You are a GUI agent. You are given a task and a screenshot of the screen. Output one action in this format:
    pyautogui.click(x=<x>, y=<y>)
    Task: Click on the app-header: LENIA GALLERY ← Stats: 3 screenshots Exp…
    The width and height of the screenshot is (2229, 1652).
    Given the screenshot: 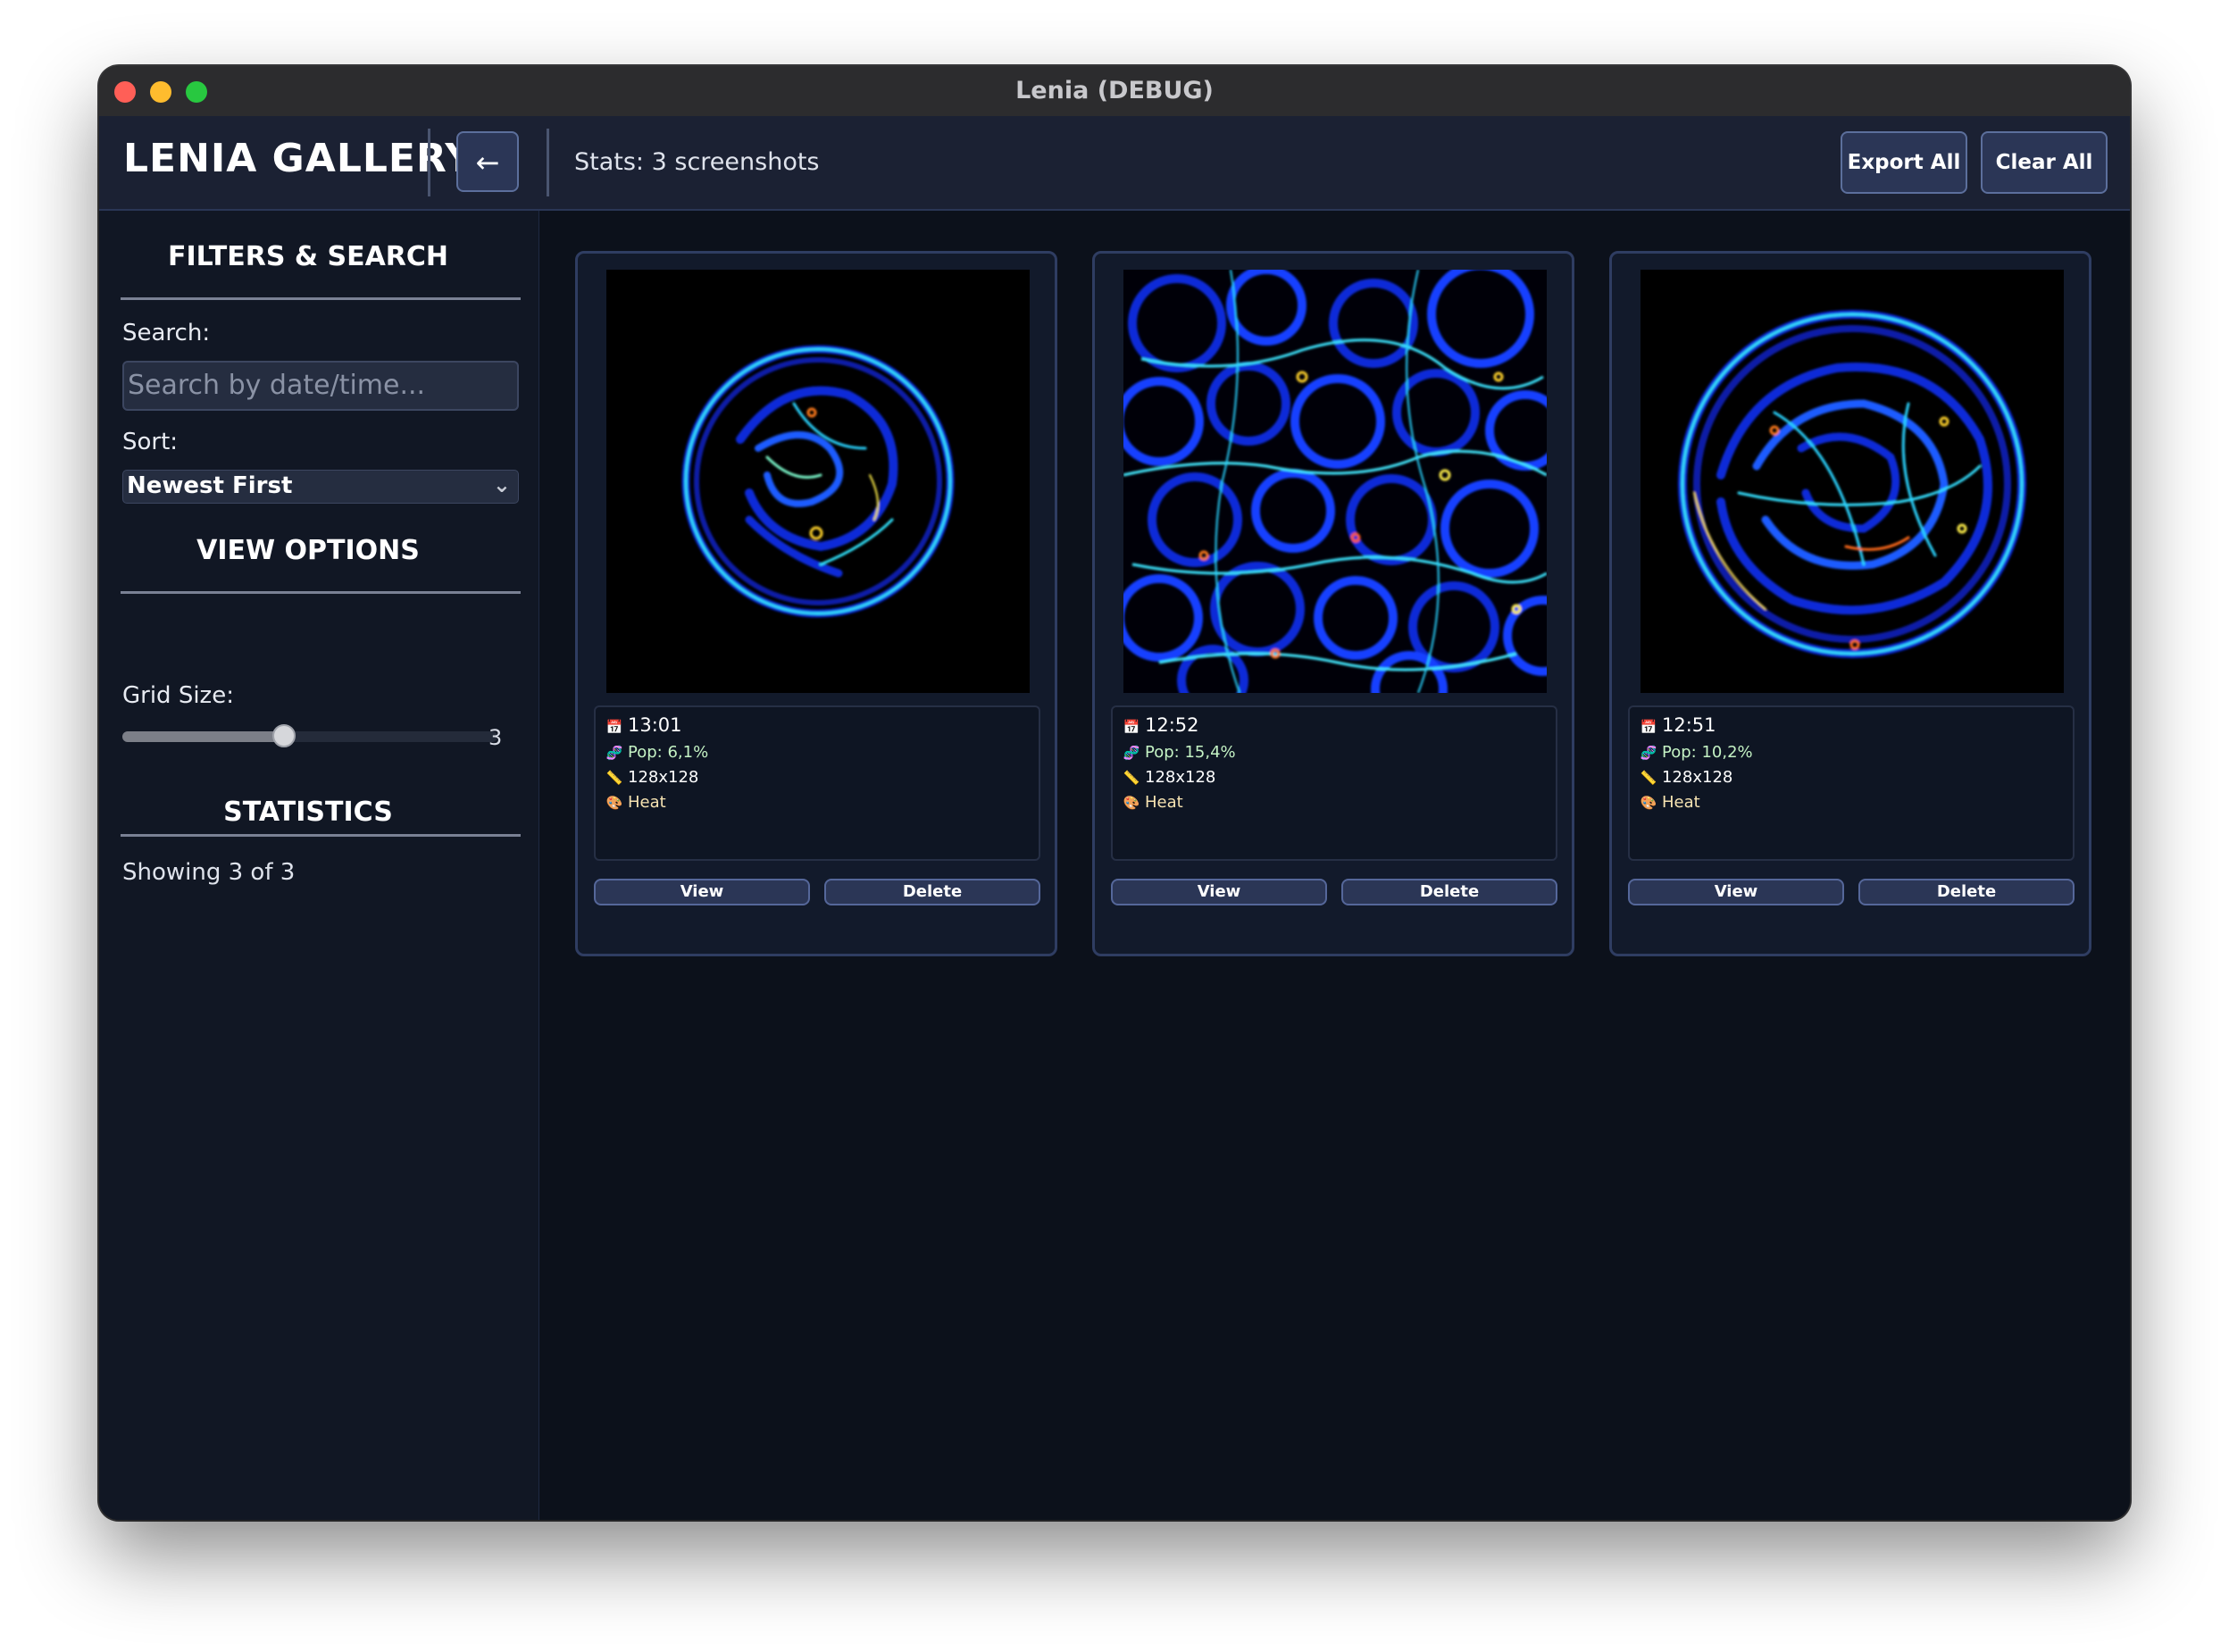 What is the action you would take?
    pyautogui.click(x=1114, y=163)
    